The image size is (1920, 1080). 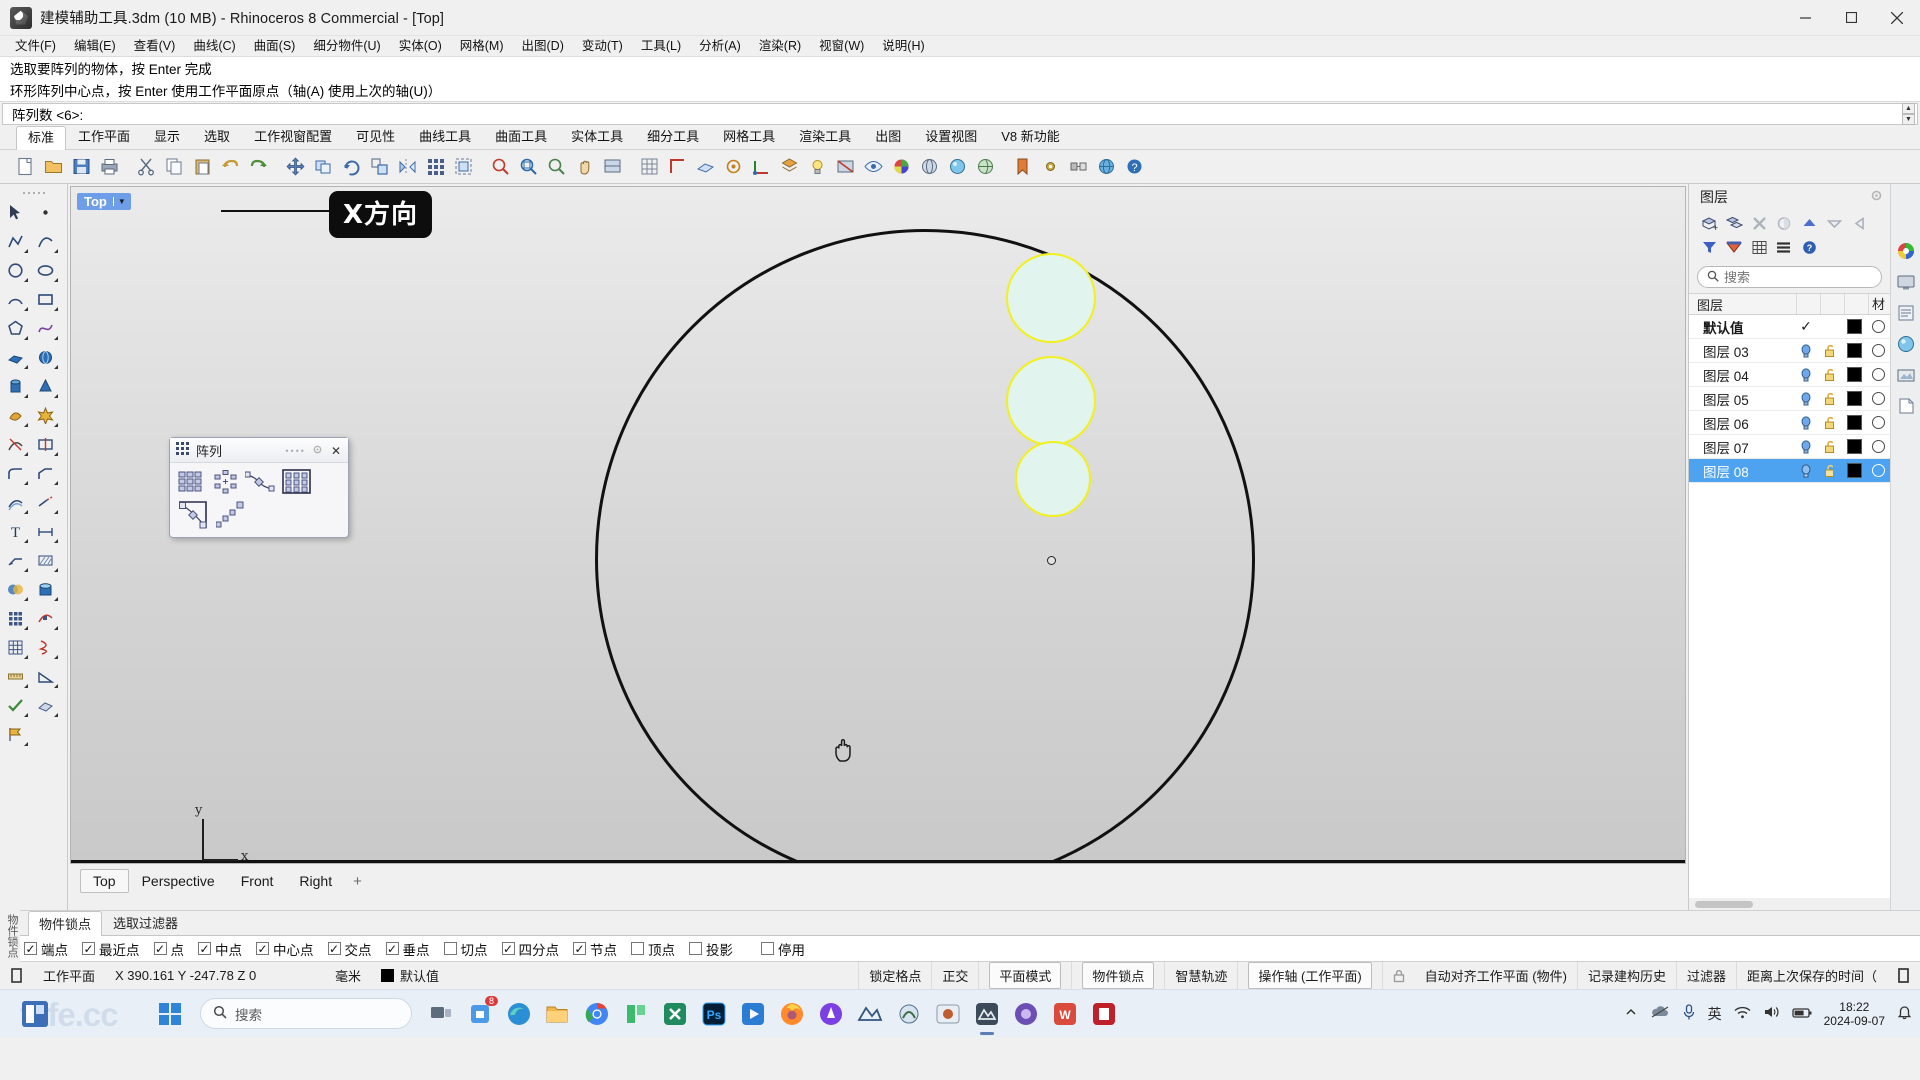 What do you see at coordinates (336, 451) in the screenshot?
I see `array-panel-close-icon: ✕` at bounding box center [336, 451].